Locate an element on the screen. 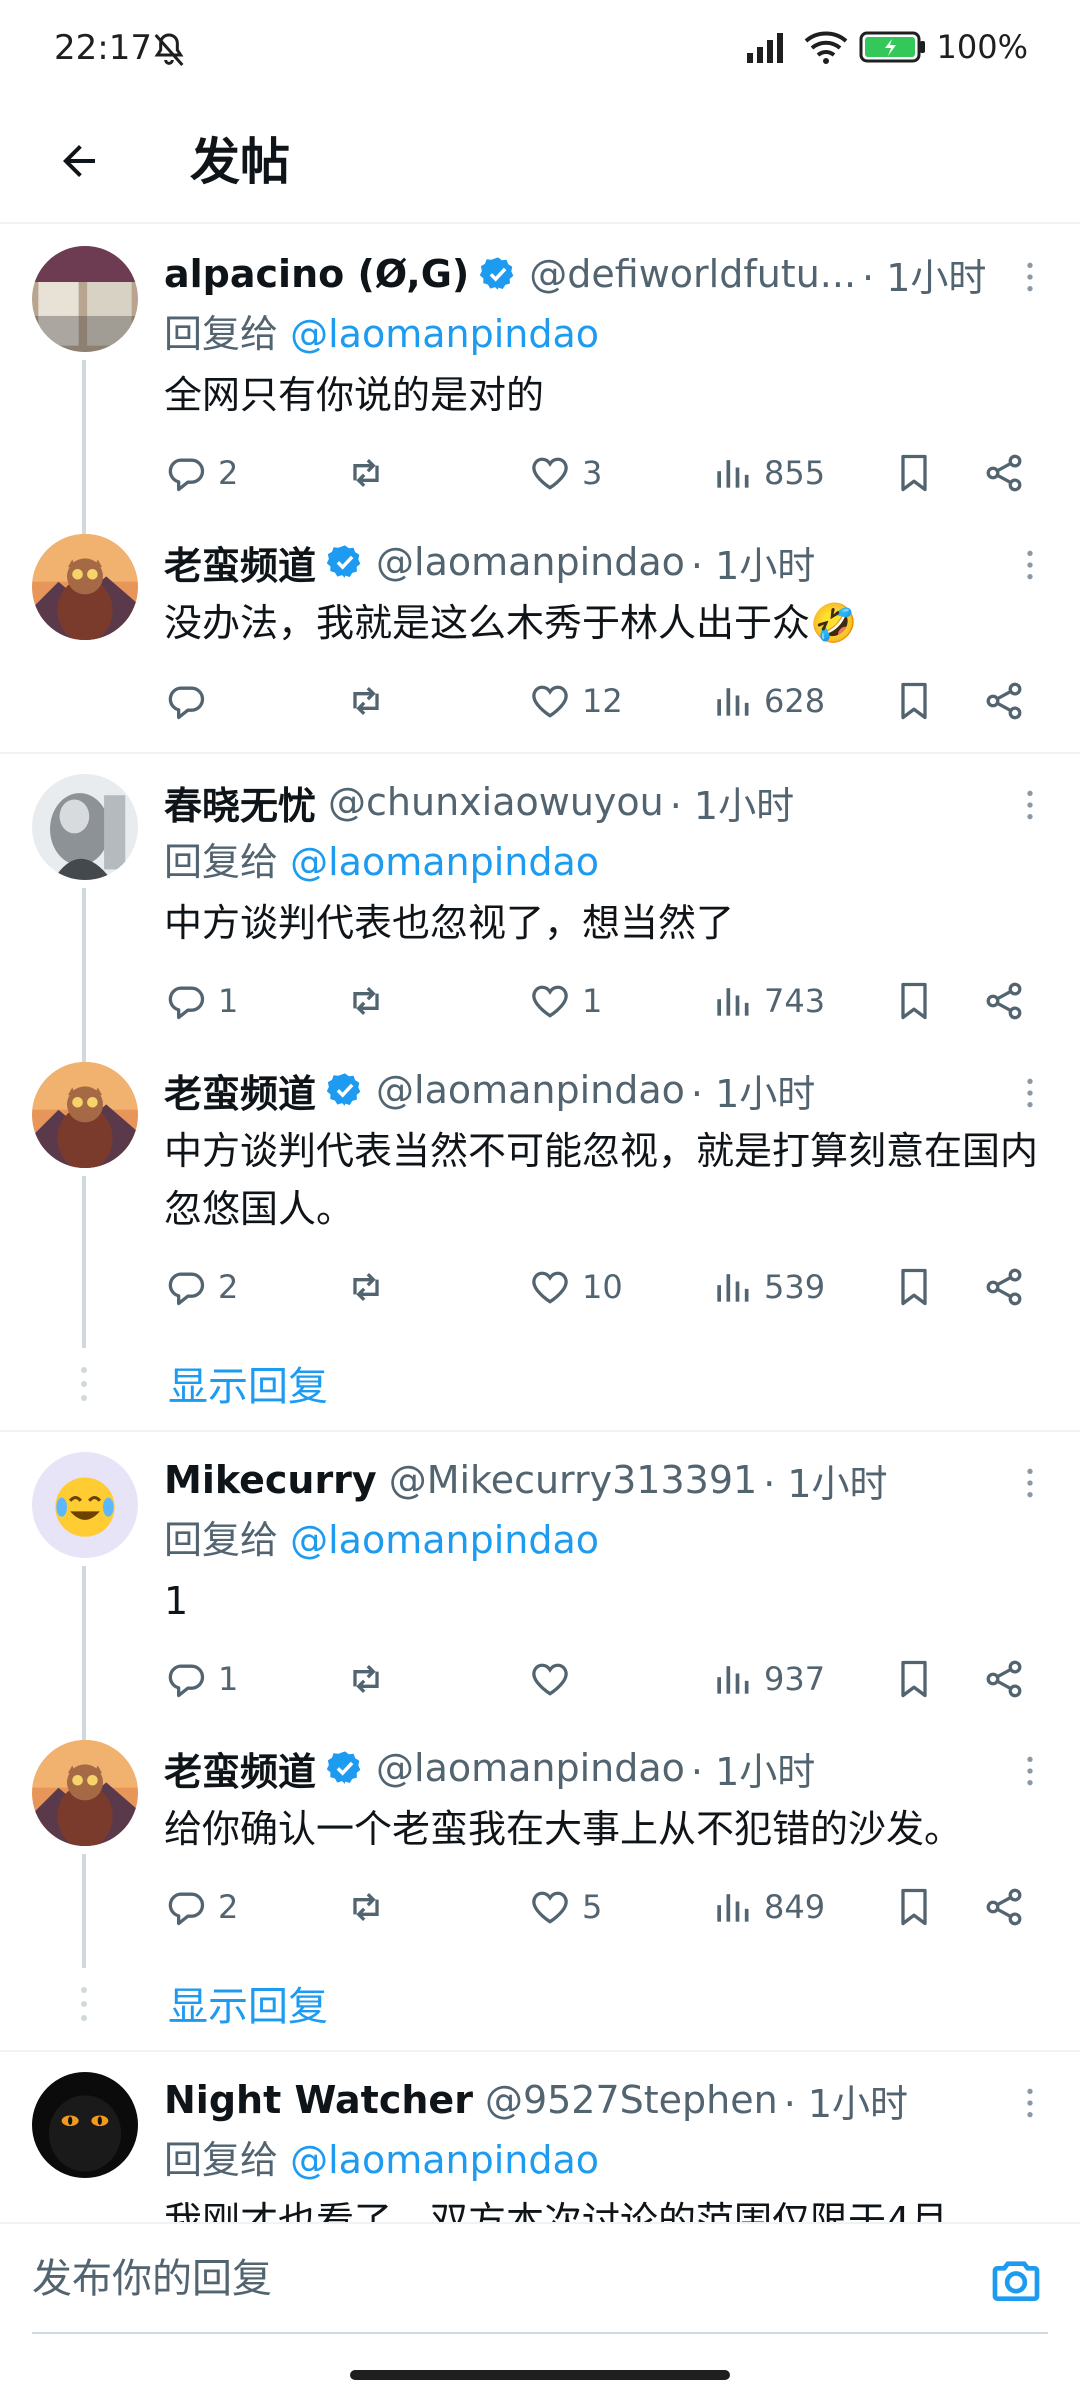 This screenshot has height=2400, width=1080. views-button: 849 is located at coordinates (767, 1907).